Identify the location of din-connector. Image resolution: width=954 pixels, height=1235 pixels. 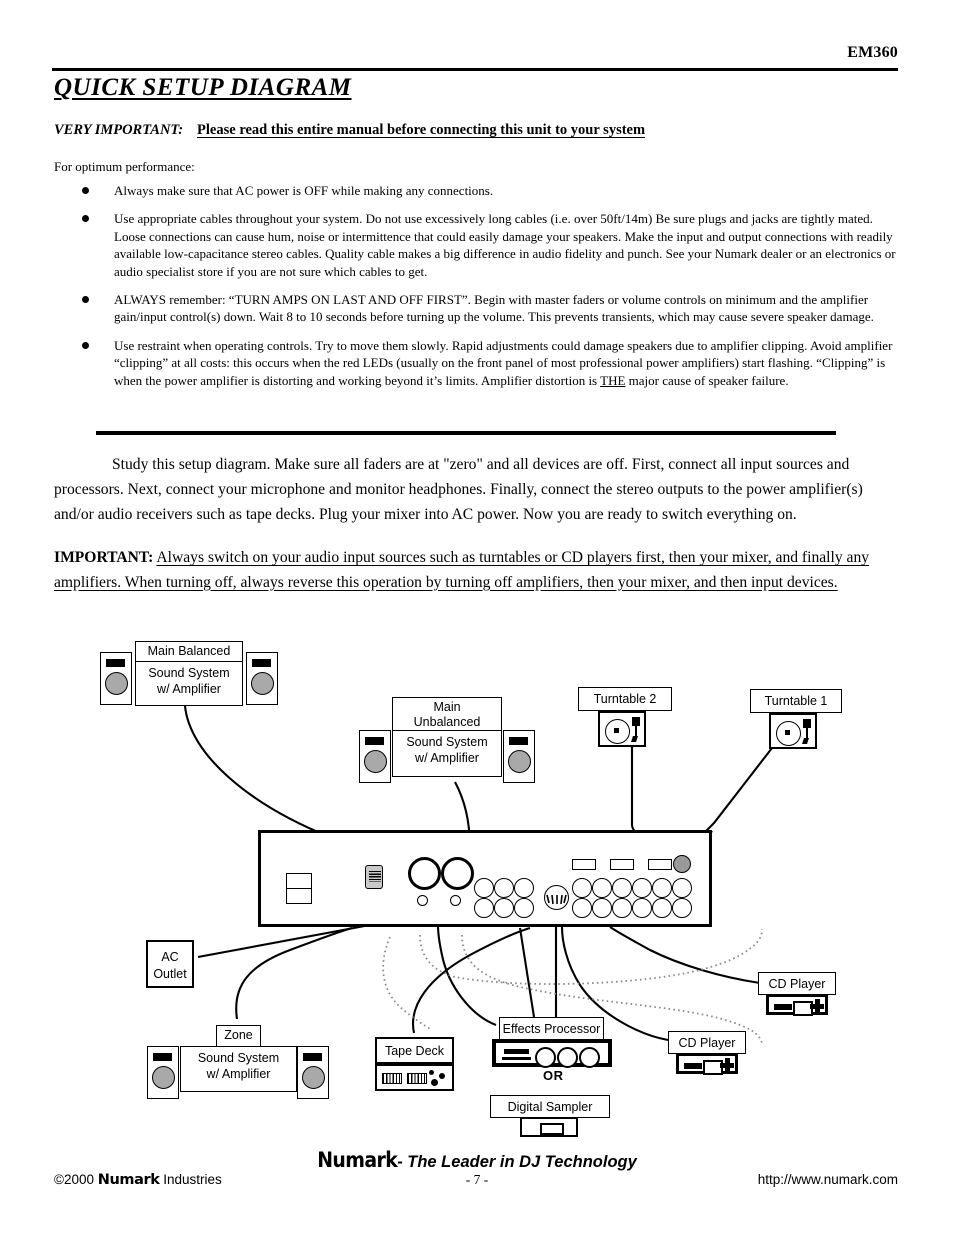
(556, 897).